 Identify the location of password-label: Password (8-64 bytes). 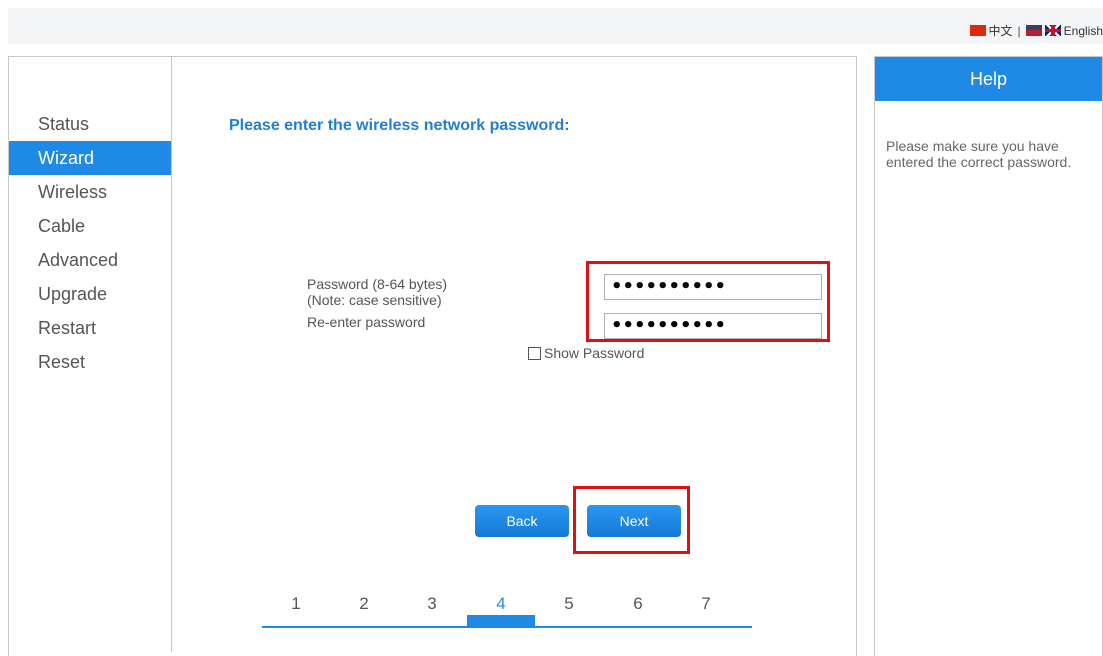
(377, 284).